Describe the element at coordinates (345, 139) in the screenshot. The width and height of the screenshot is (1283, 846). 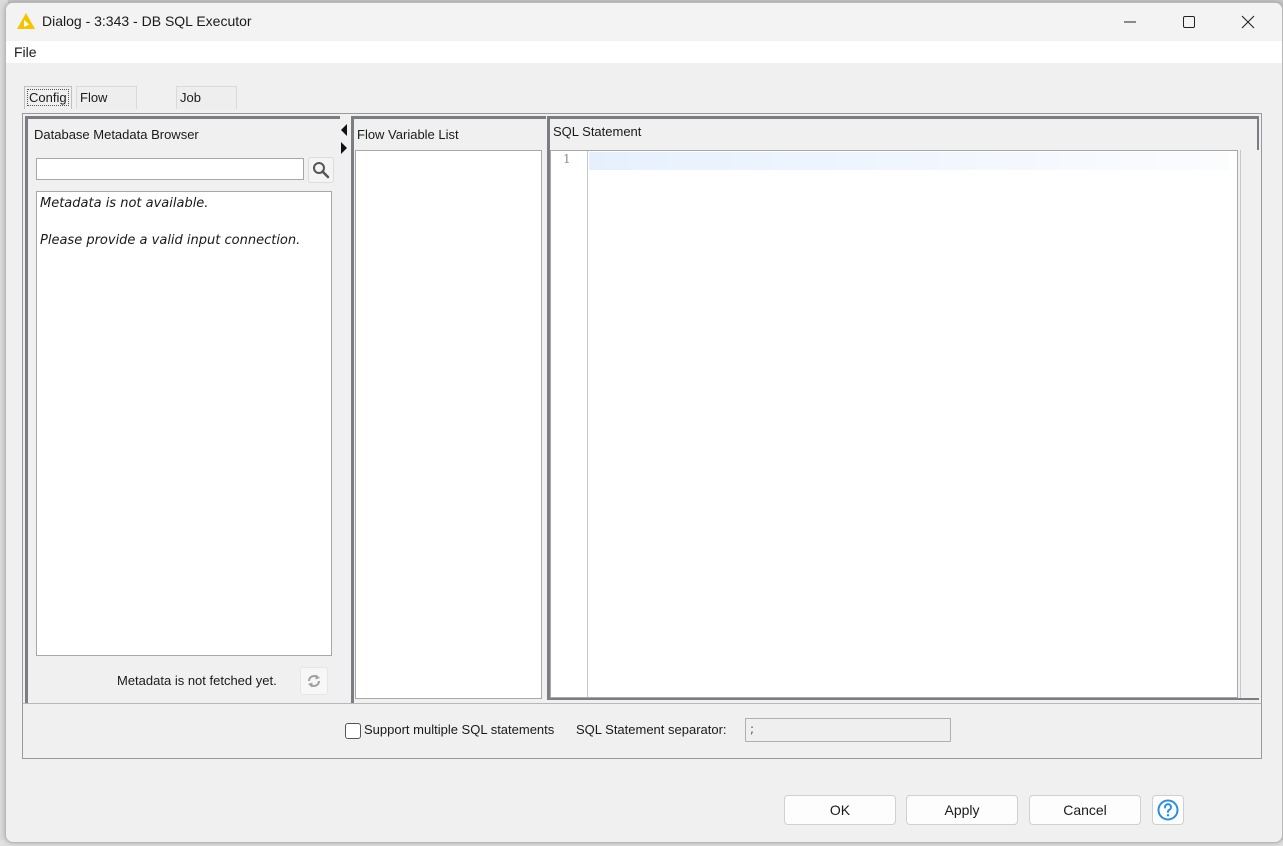
I see `split-pane-divider-arrows` at that location.